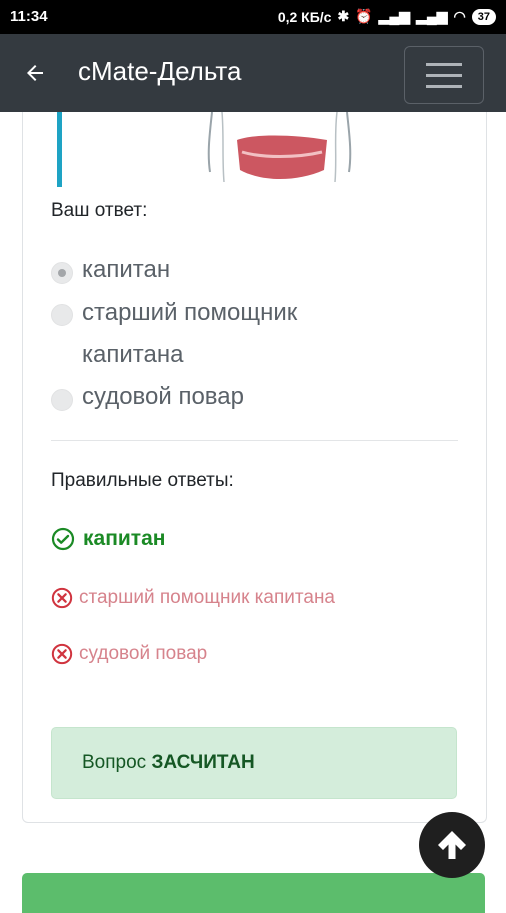 This screenshot has height=913, width=506. Describe the element at coordinates (126, 269) in the screenshot. I see `option-label: капитан` at that location.